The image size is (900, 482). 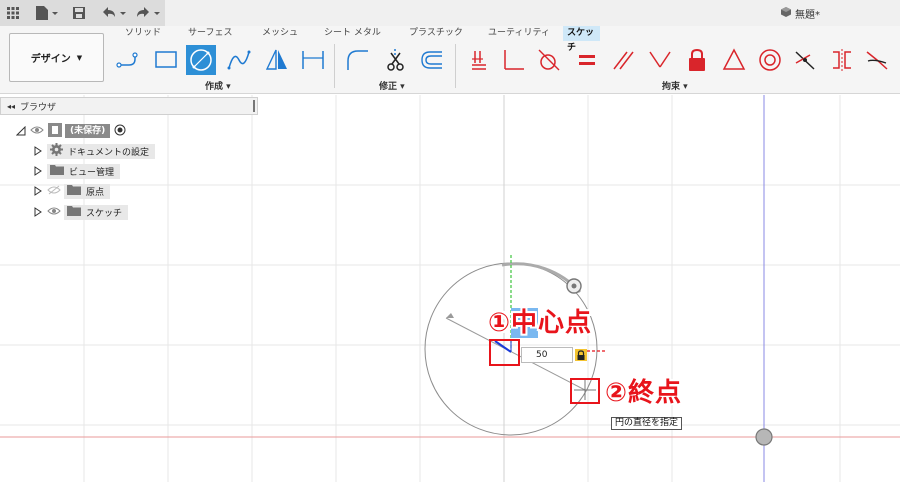 What do you see at coordinates (95, 192) in the screenshot?
I see `tree-item-label: 原点` at bounding box center [95, 192].